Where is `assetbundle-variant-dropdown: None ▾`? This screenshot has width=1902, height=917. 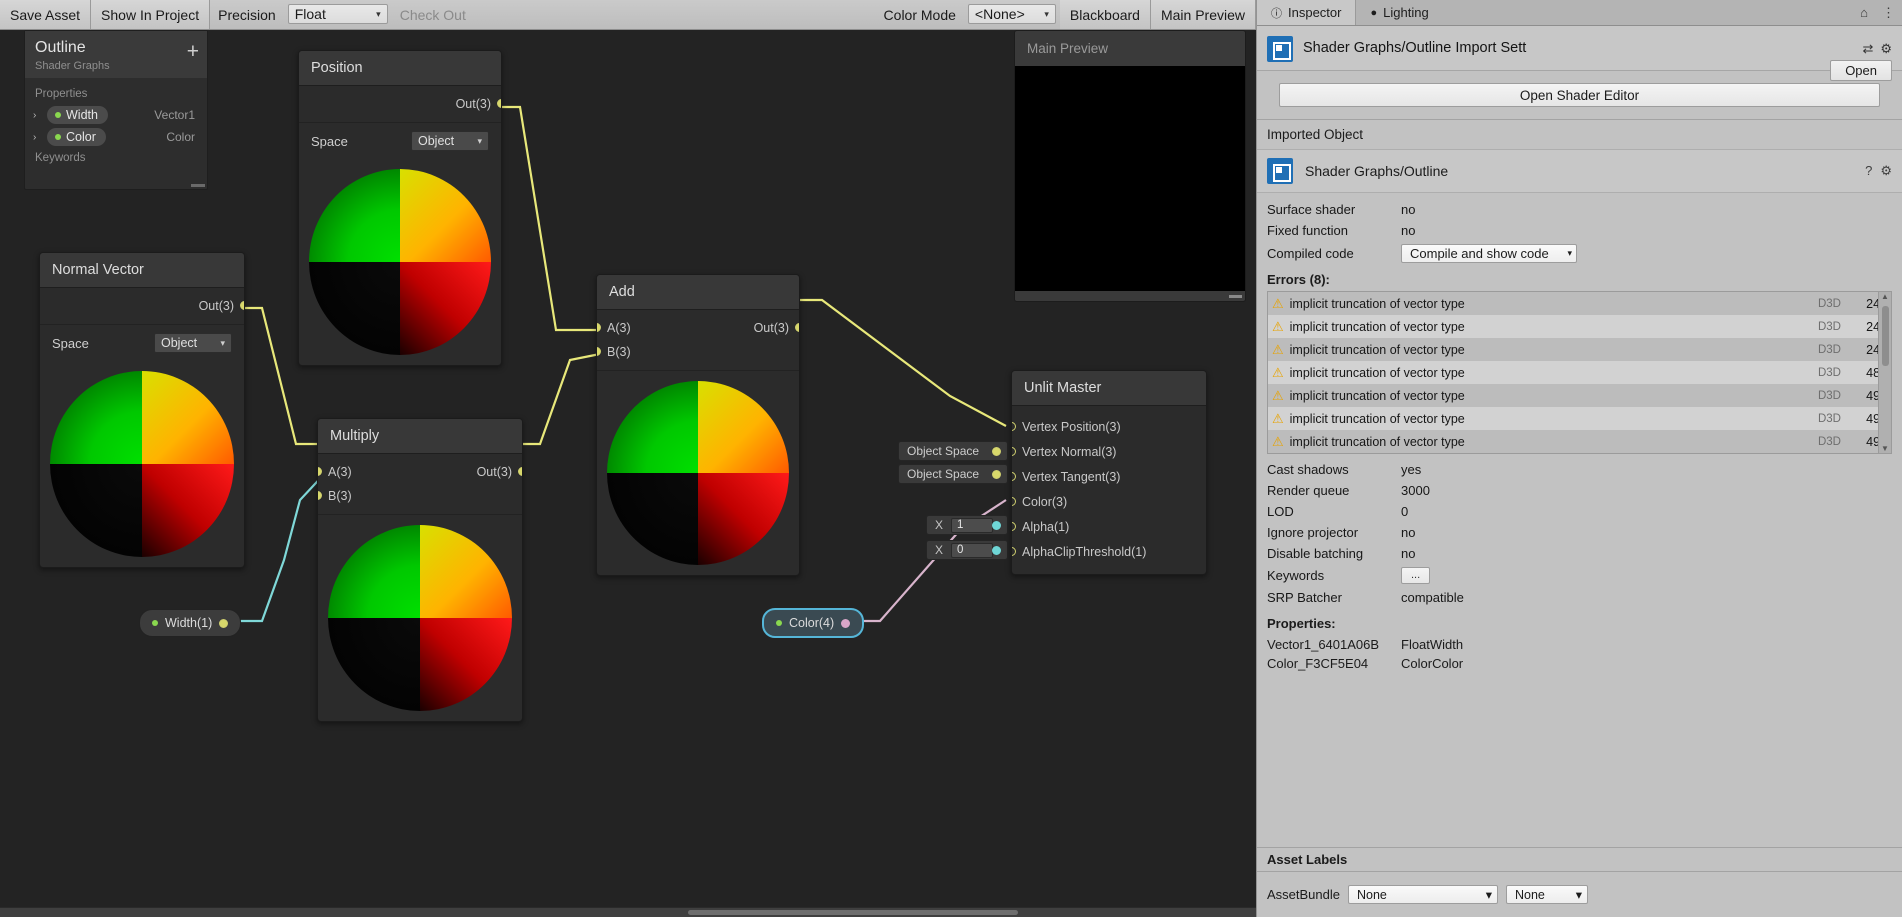
assetbundle-variant-dropdown: None ▾ is located at coordinates (1547, 894).